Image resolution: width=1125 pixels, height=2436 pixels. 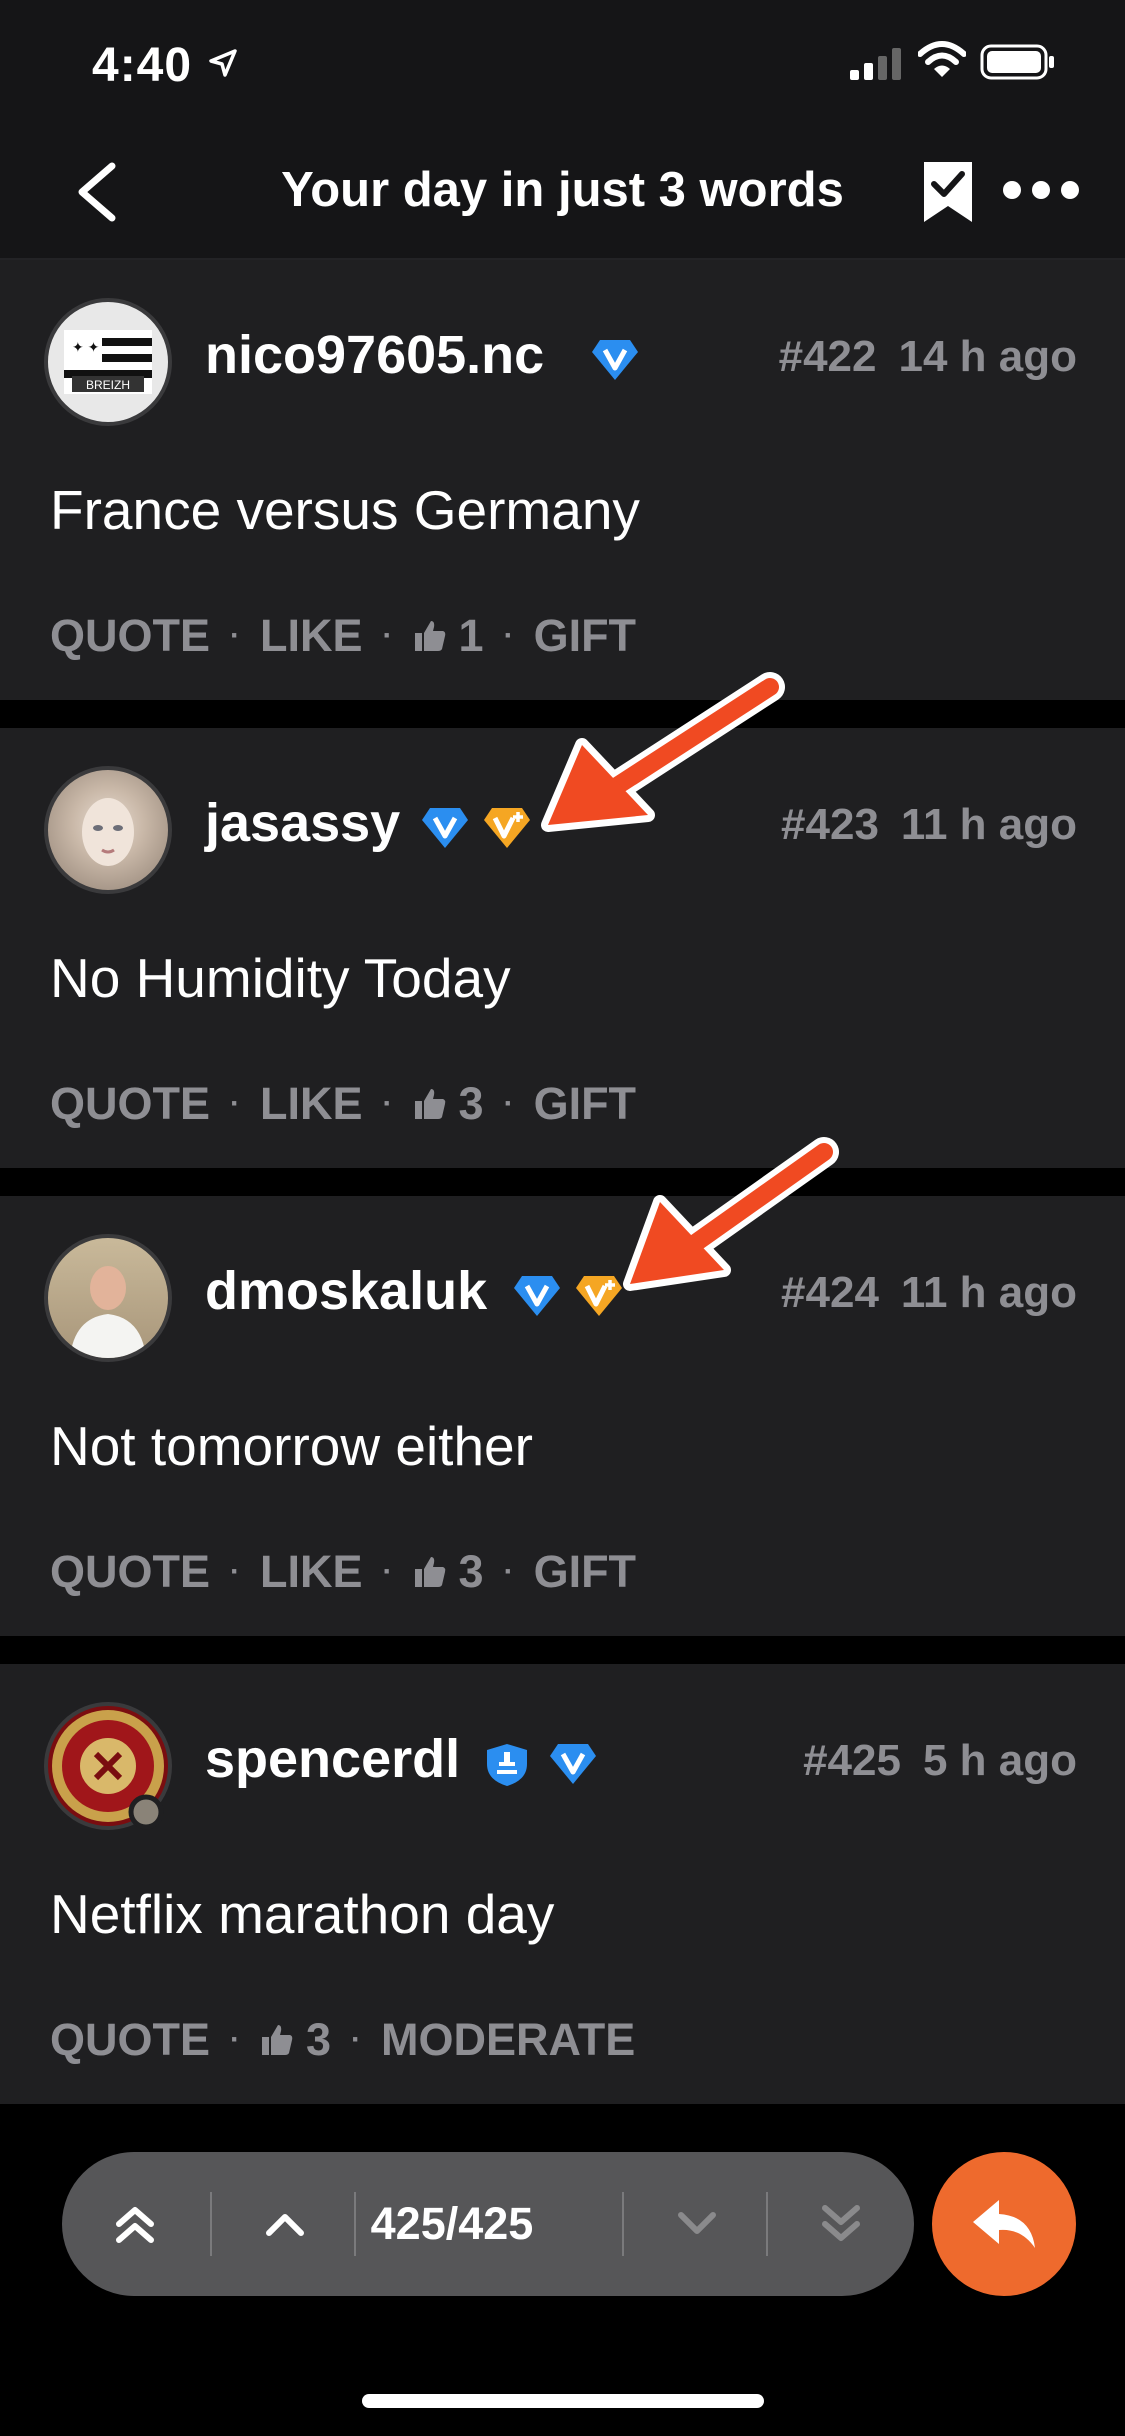 What do you see at coordinates (488, 2224) in the screenshot?
I see `post-pager: 425/425` at bounding box center [488, 2224].